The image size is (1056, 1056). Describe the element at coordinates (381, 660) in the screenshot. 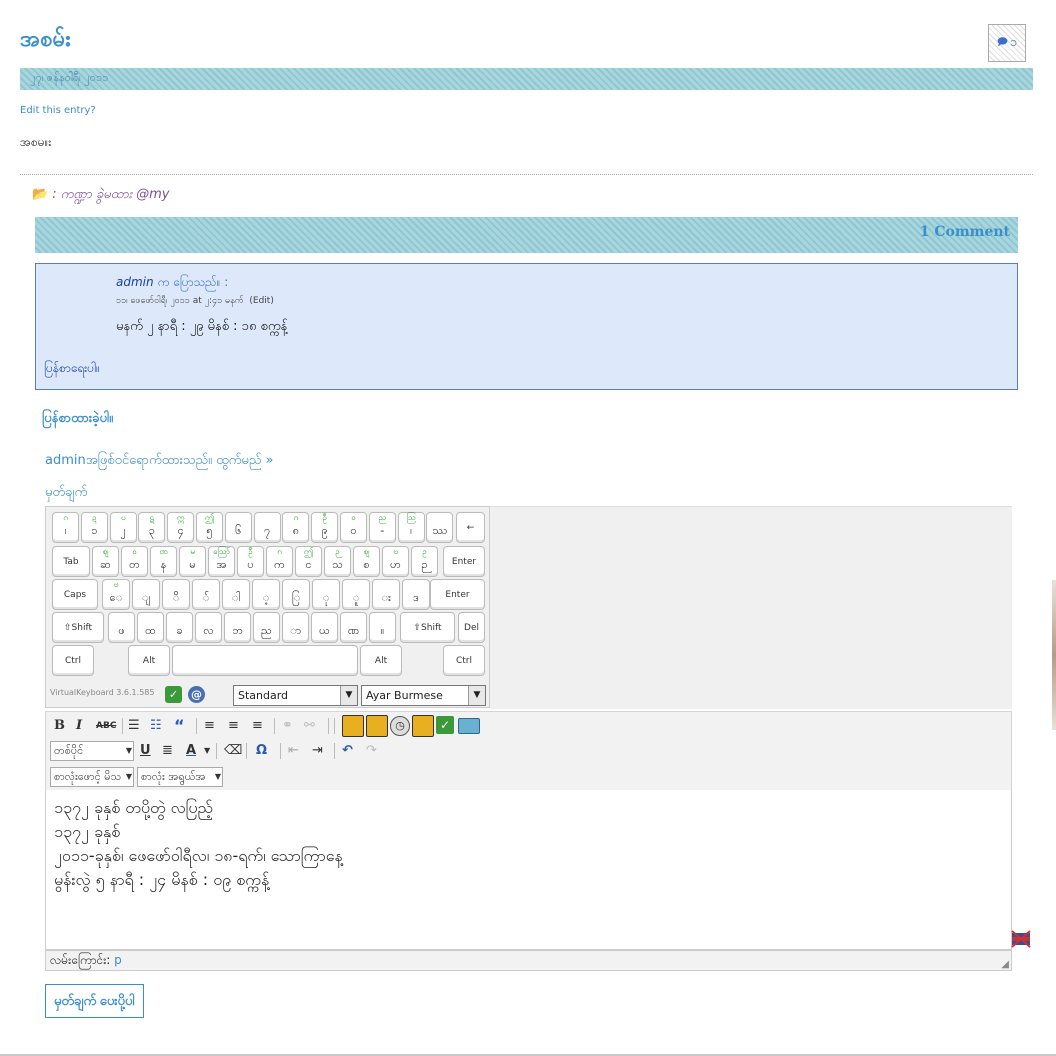

I see `alt-key-right: Alt` at that location.